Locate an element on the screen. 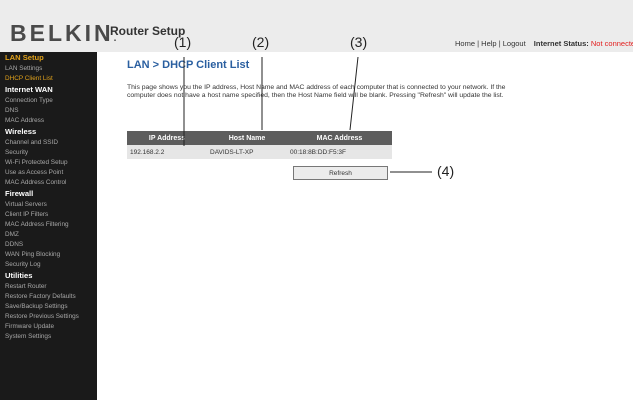  callout-2: (2) is located at coordinates (261, 42).